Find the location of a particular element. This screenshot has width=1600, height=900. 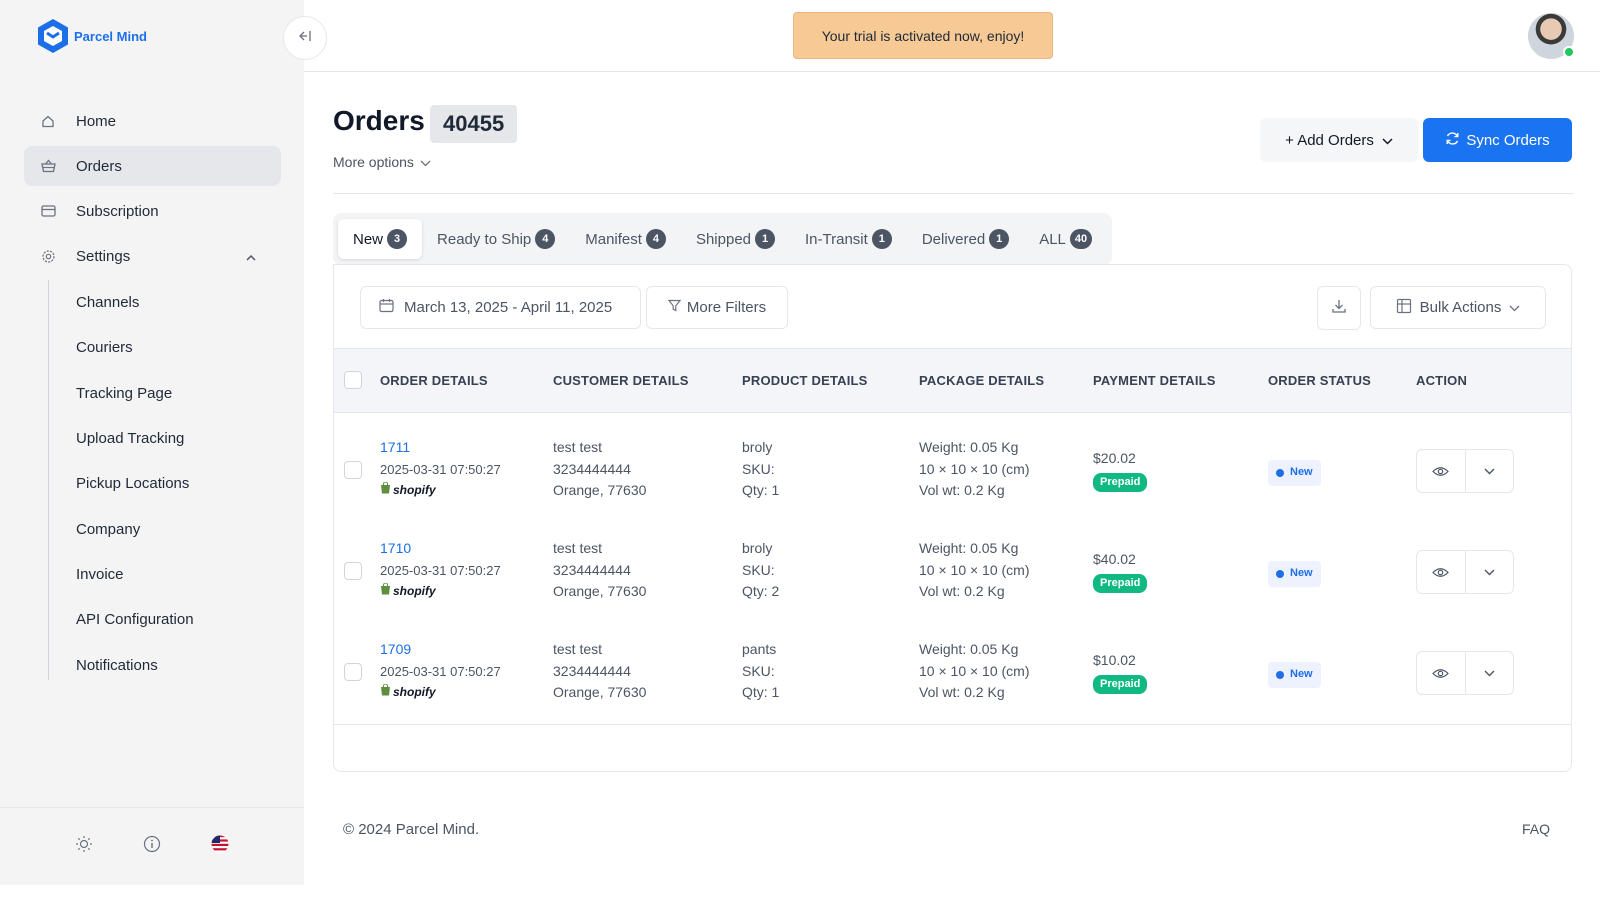

bulk-actions-button: Bulk Actions is located at coordinates (1458, 307).